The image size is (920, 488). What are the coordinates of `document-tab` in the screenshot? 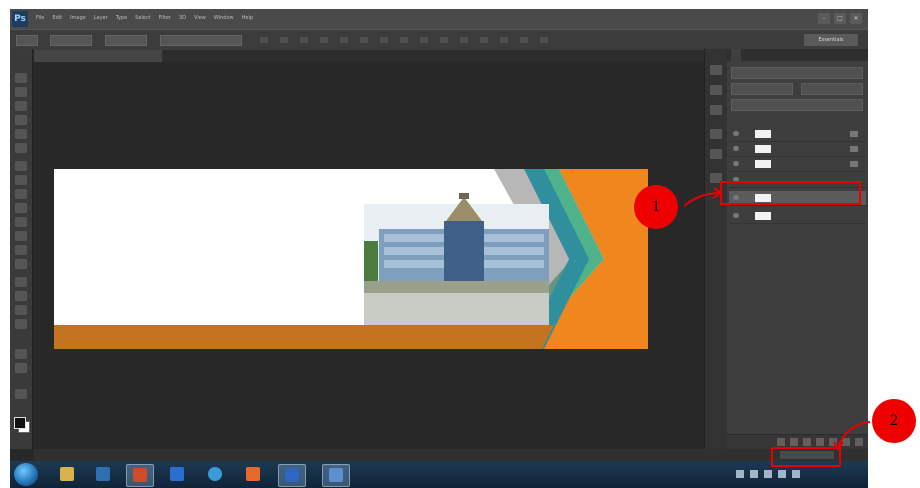 It's located at (240, 56).